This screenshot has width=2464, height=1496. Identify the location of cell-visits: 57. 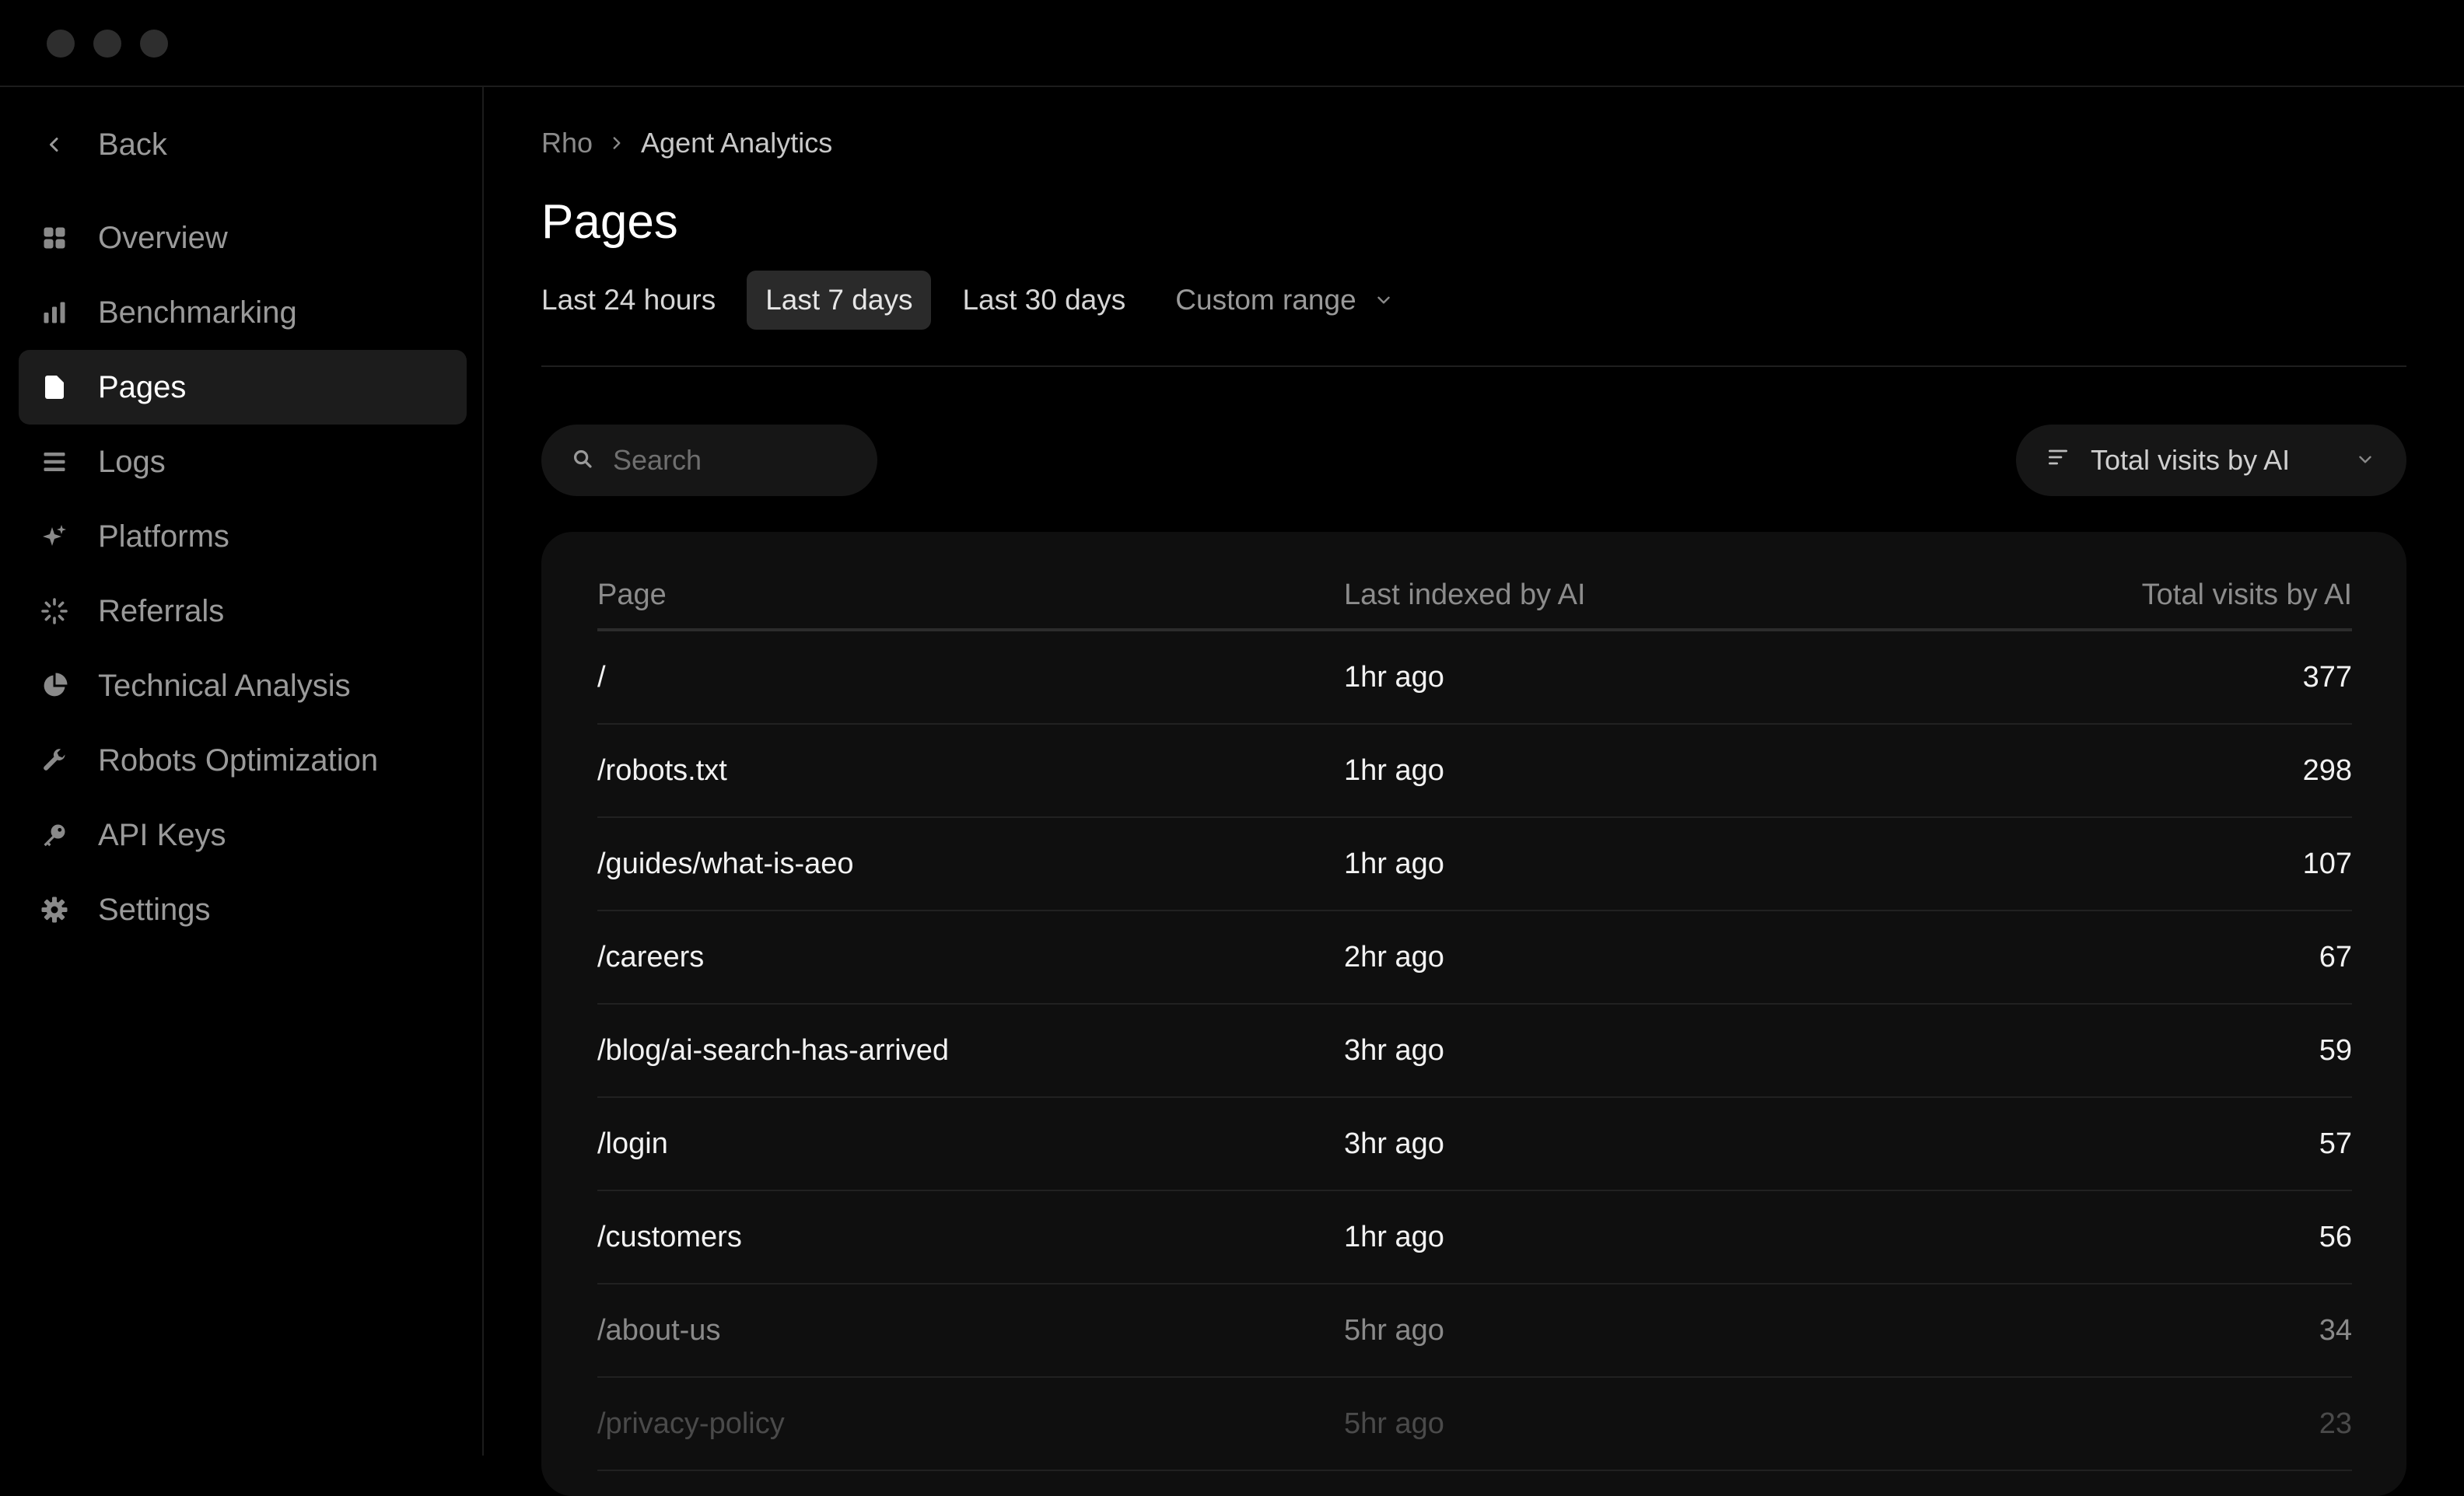
(2336, 1144).